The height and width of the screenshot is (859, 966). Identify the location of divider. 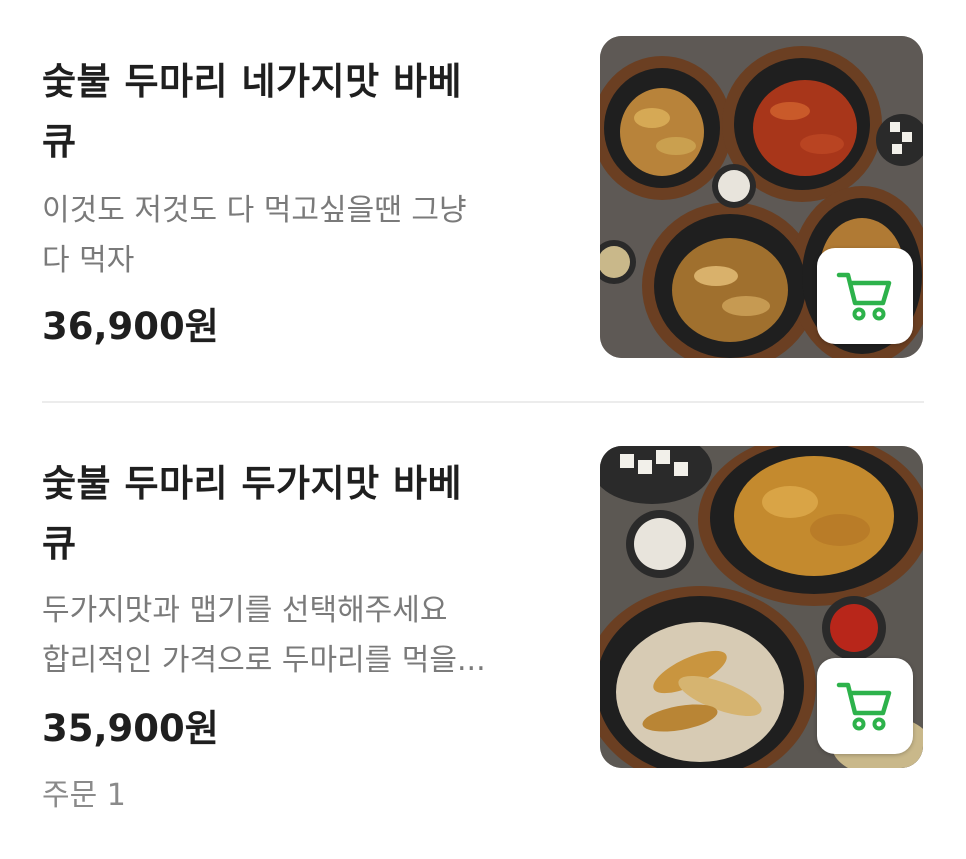
(483, 402).